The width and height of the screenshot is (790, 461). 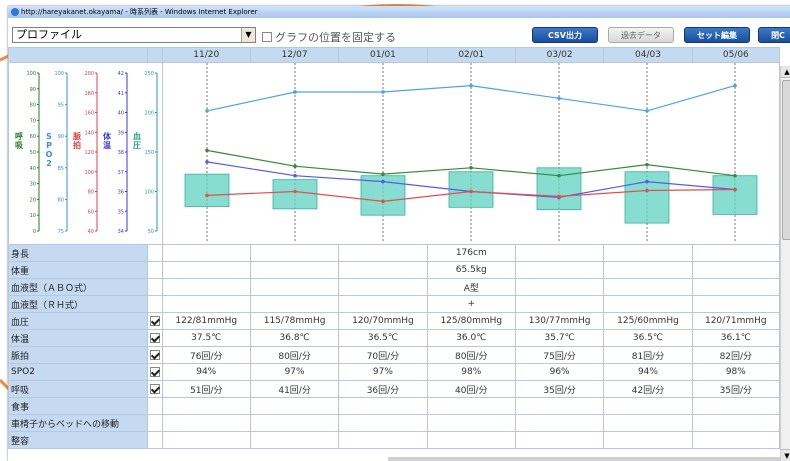 I want to click on spo2-tick-label: 75, so click(x=61, y=232).